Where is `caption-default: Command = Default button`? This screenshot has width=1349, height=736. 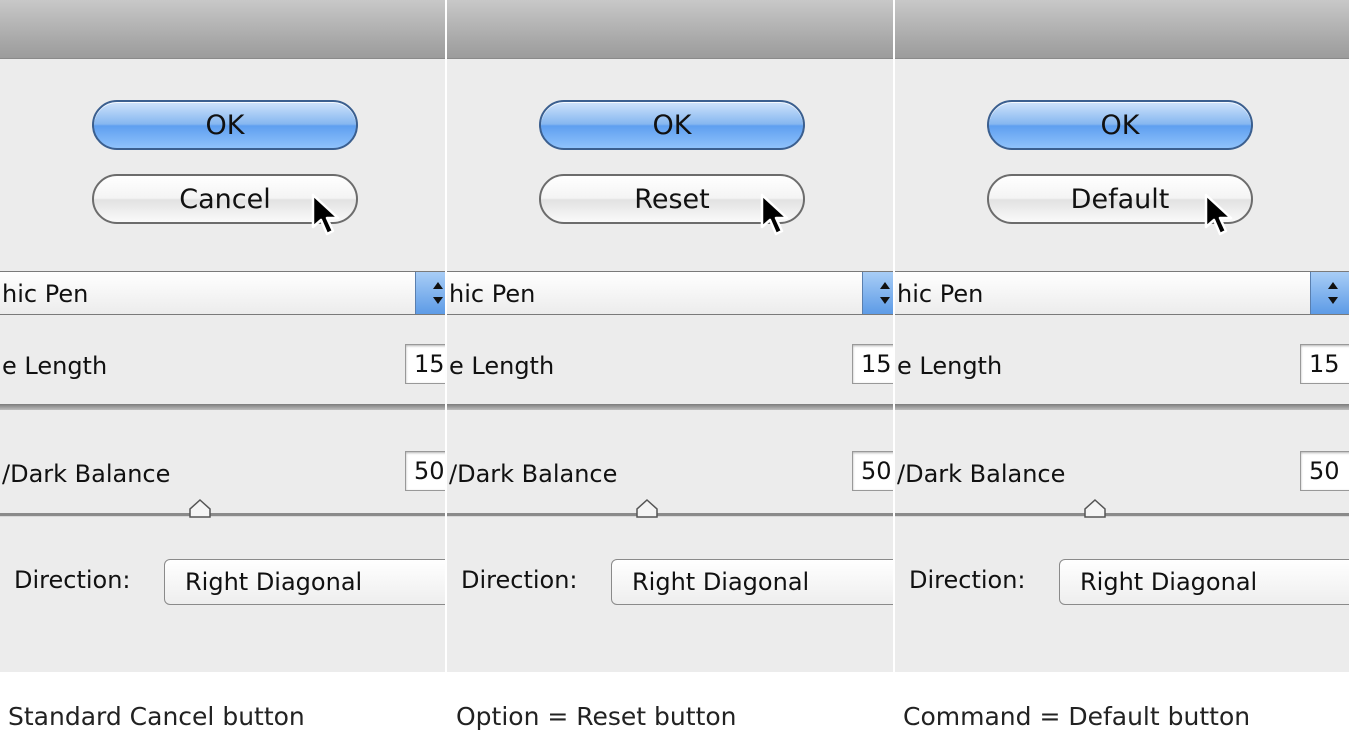
caption-default: Command = Default button is located at coordinates (1077, 716).